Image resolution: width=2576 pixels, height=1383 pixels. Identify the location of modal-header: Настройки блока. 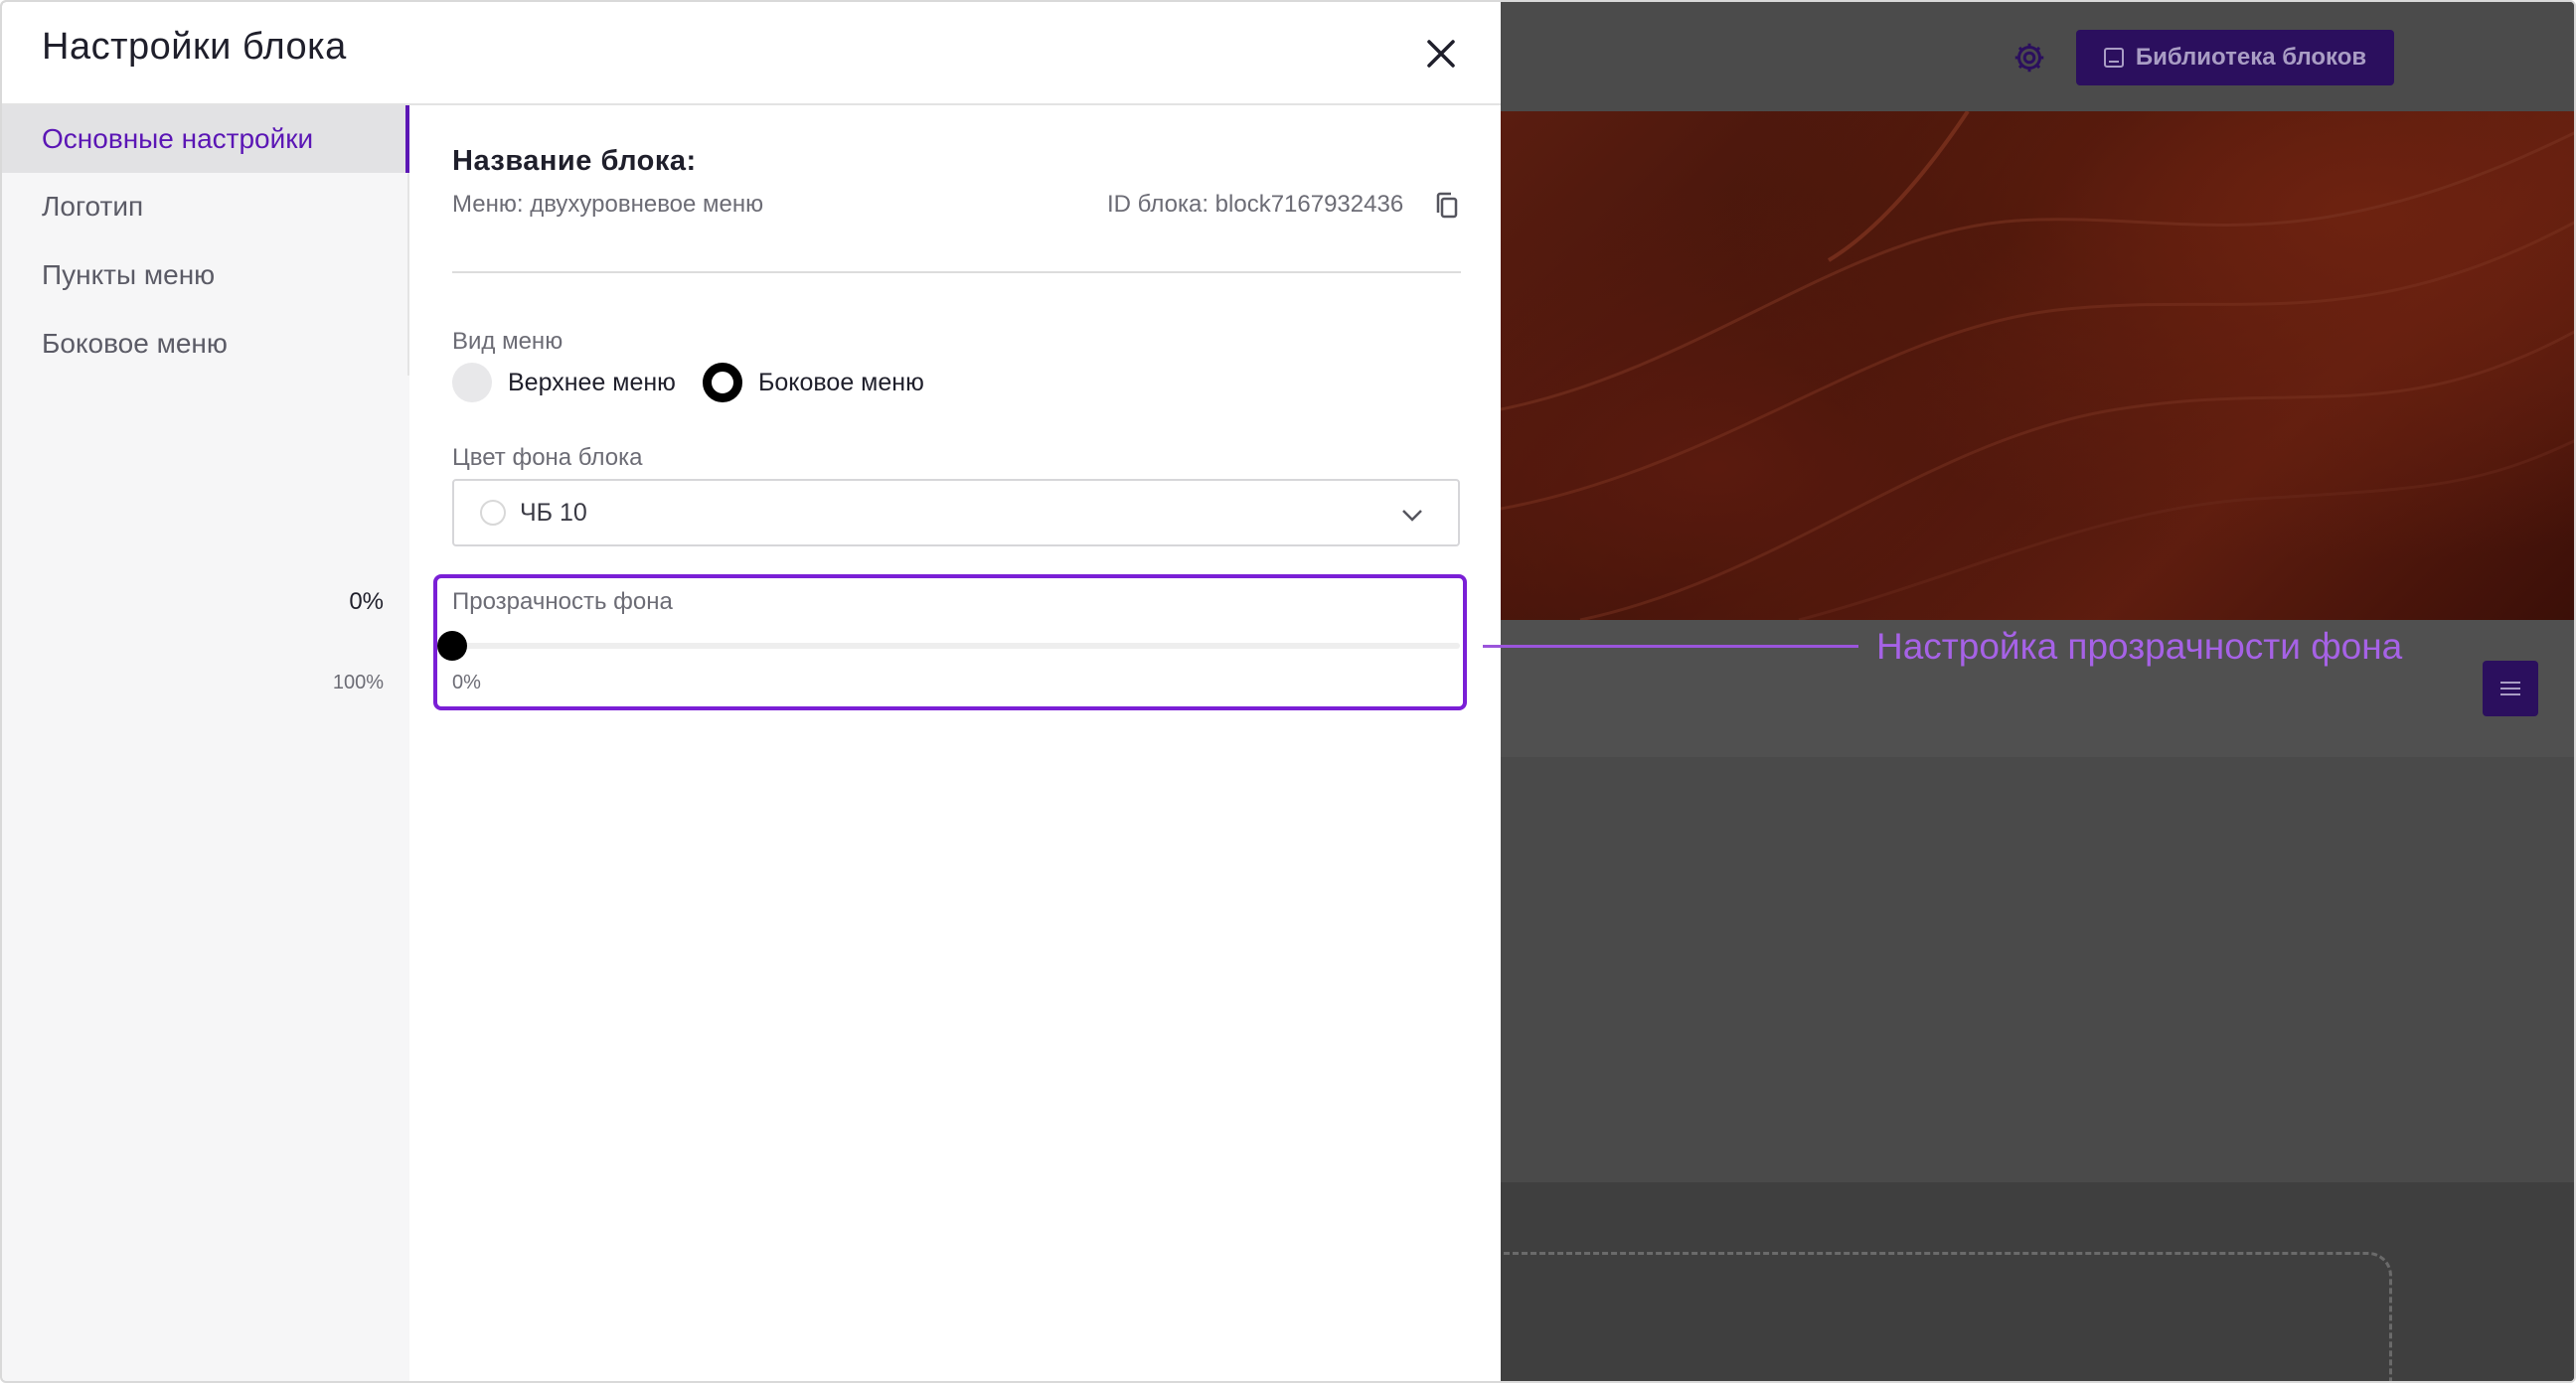
(751, 53).